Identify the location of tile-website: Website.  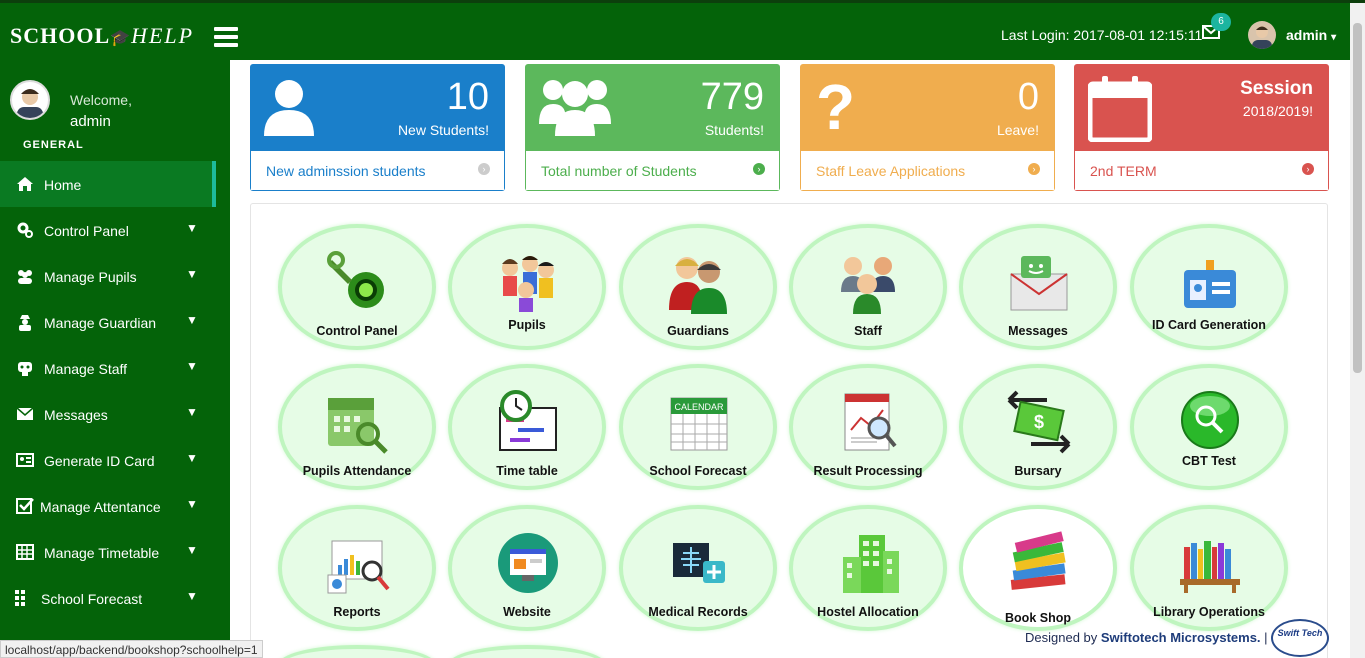
(527, 568).